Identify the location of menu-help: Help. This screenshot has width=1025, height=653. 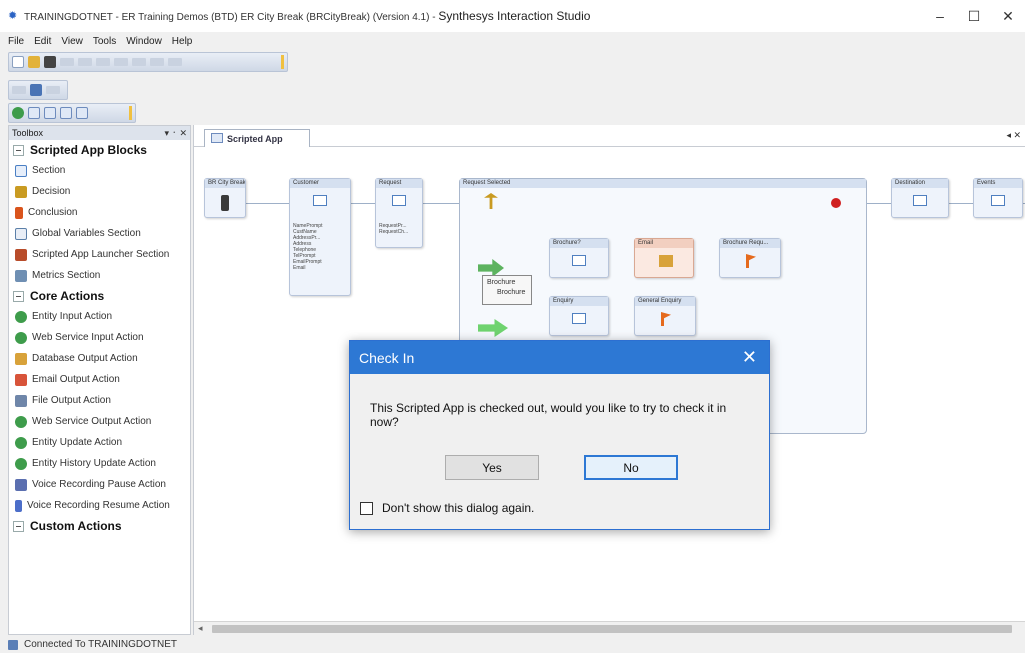
(182, 41).